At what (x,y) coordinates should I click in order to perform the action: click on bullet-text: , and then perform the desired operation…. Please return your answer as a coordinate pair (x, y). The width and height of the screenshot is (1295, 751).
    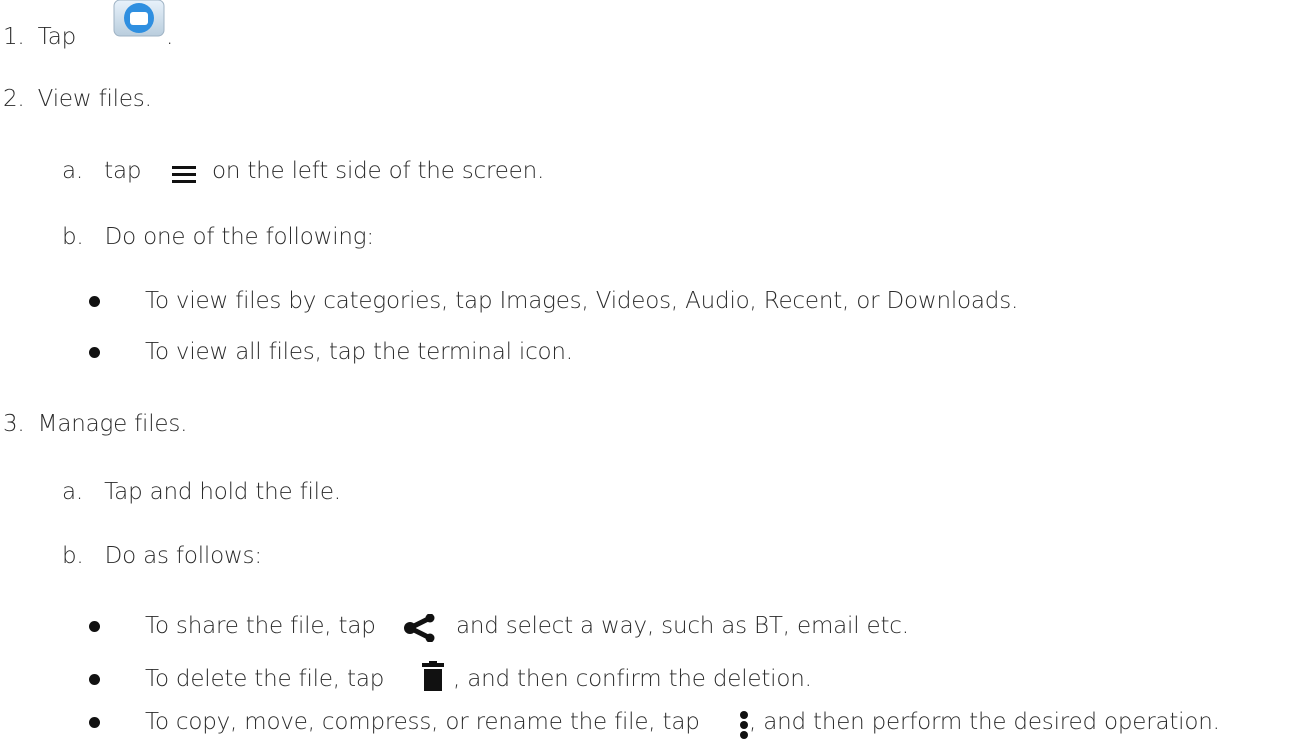
    Looking at the image, I should click on (984, 722).